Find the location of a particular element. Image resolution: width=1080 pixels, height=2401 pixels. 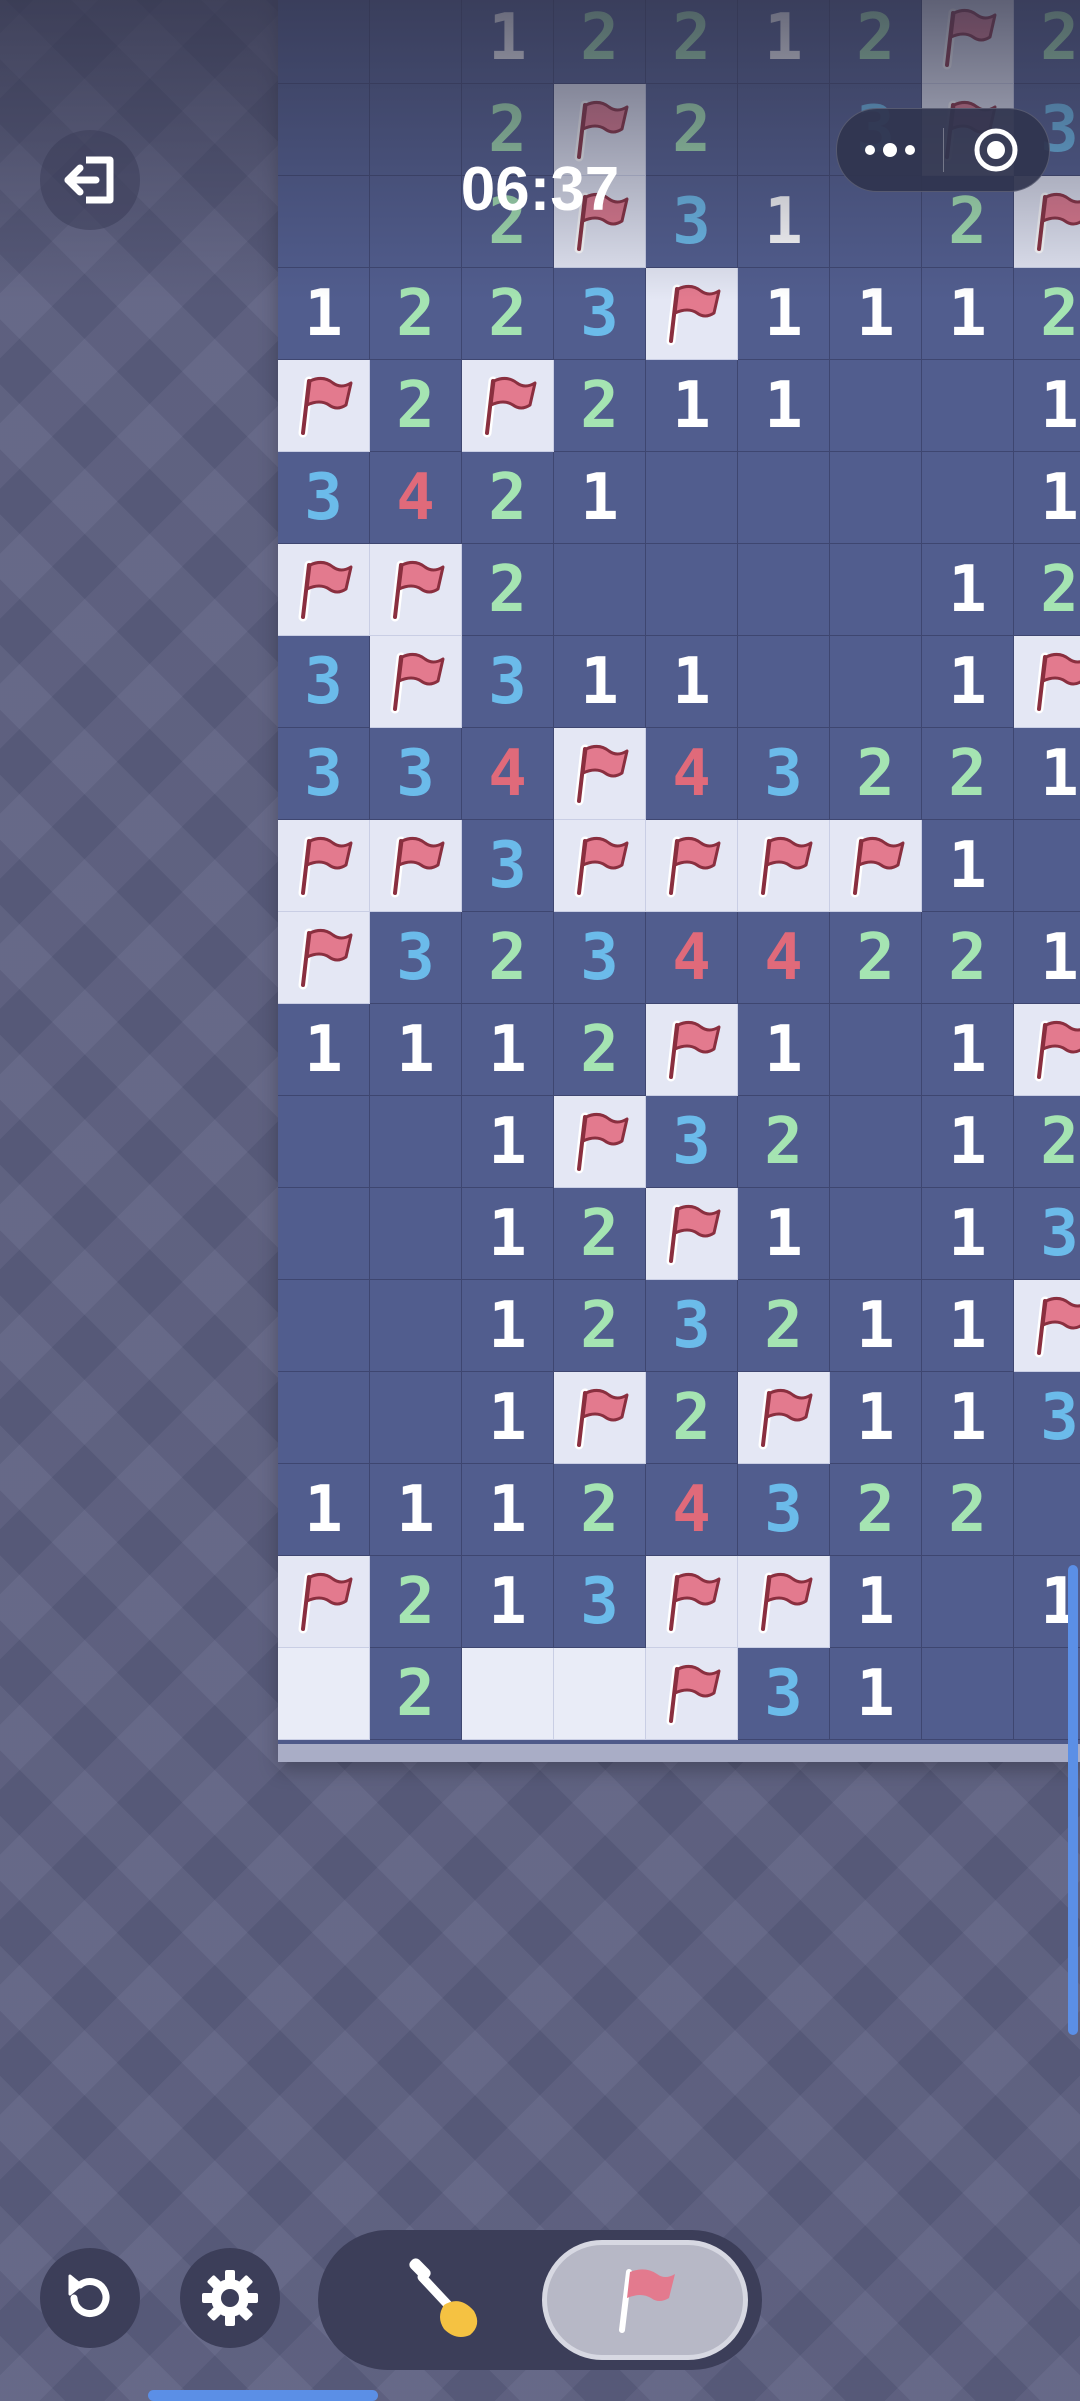

scrollbar is located at coordinates (1073, 1800).